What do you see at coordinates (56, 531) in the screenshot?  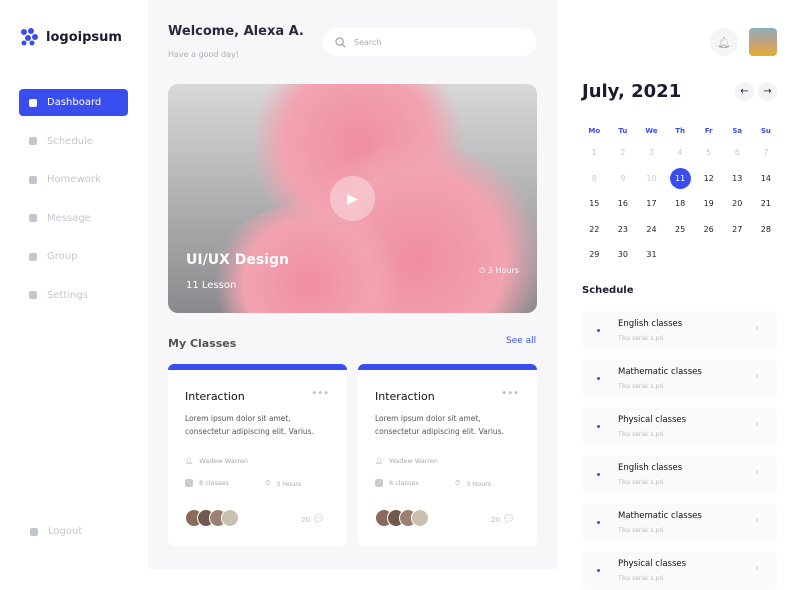 I see `logout-button: Logout` at bounding box center [56, 531].